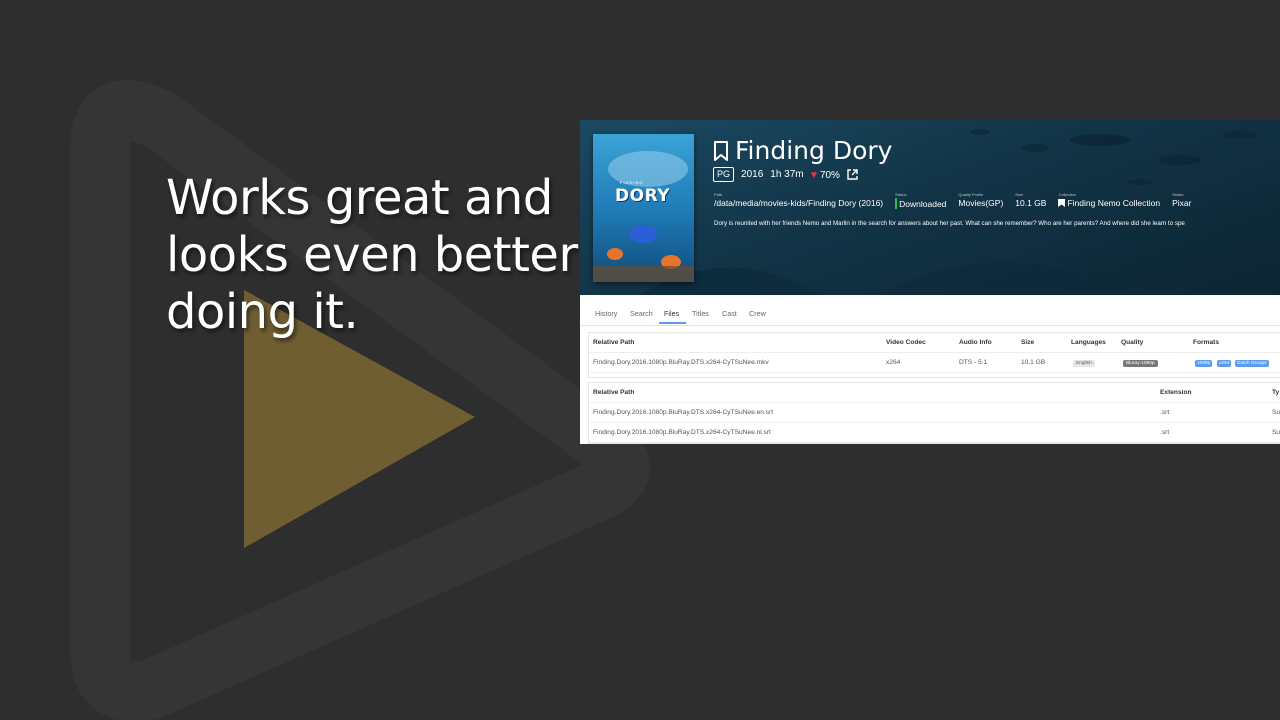  I want to click on details-tabs: History Search Files Titles Cast Crew, so click(930, 310).